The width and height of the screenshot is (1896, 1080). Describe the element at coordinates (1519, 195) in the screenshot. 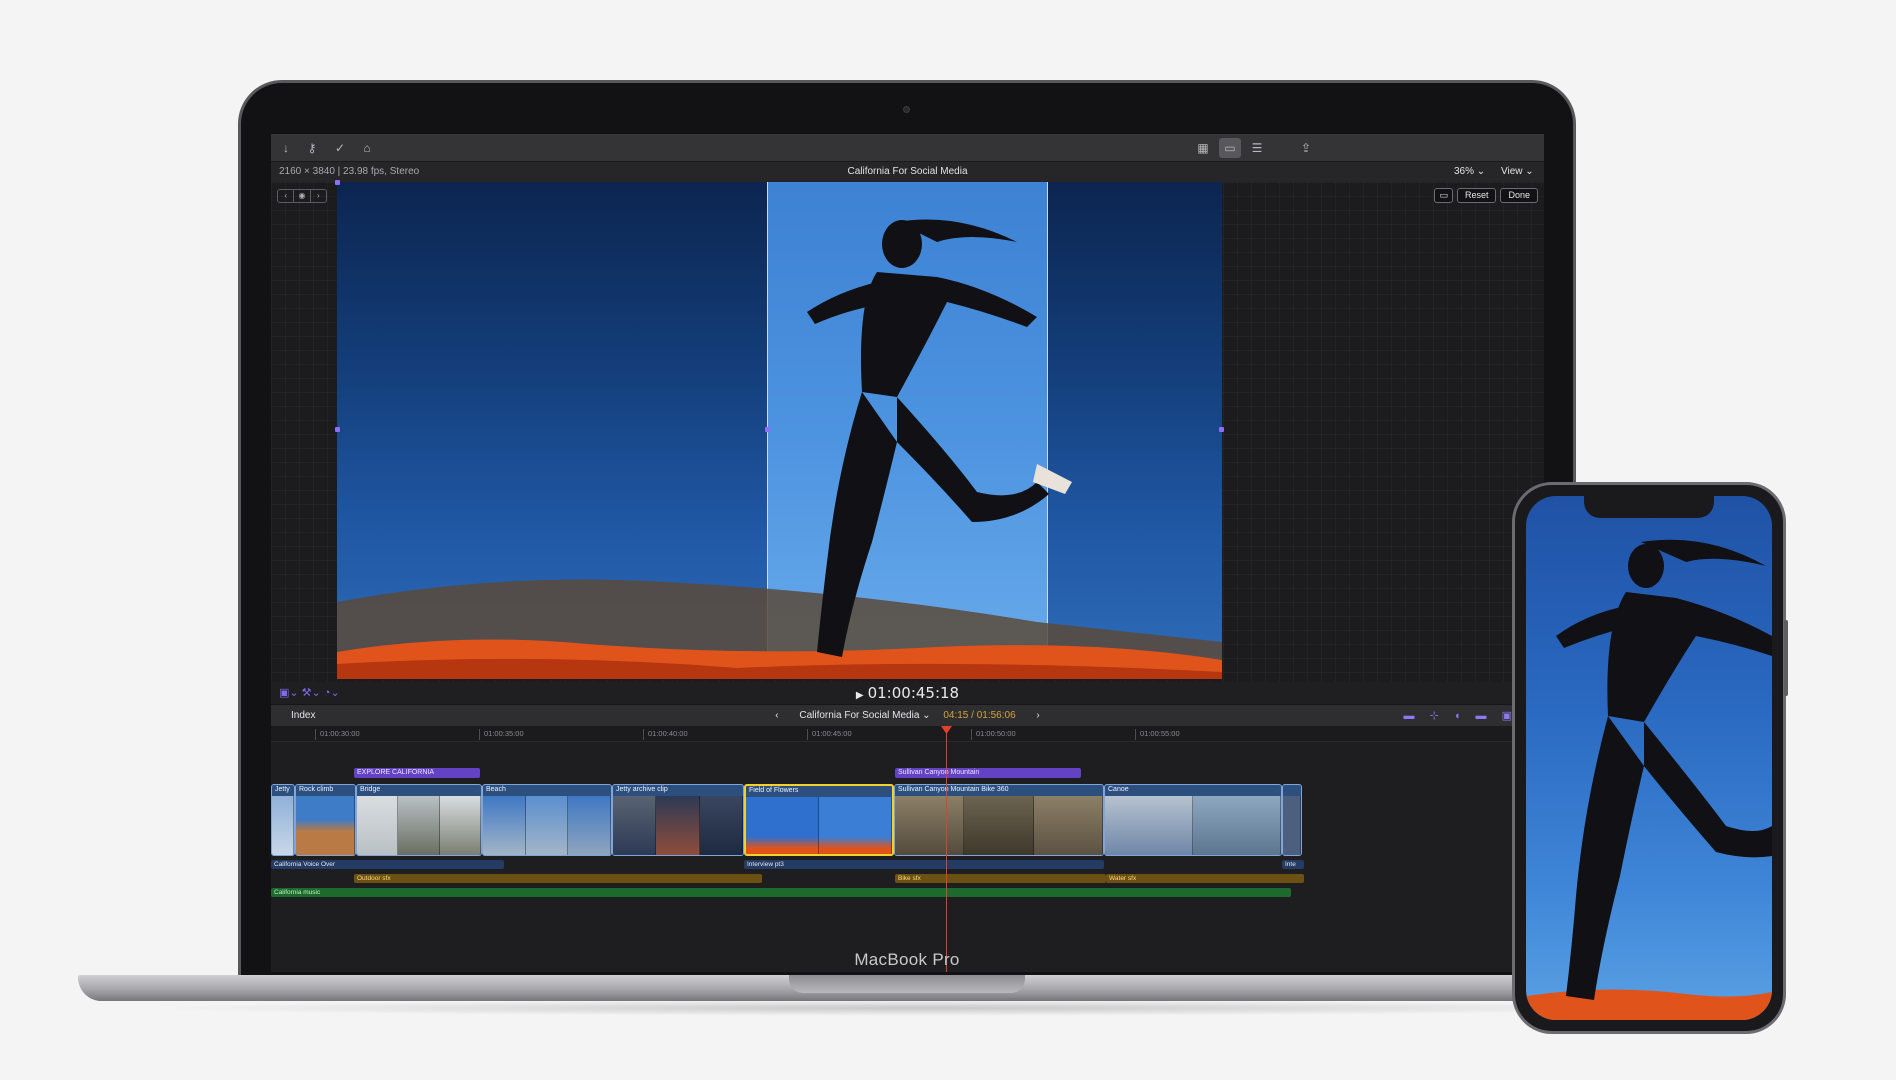

I see `done-button: Done` at that location.